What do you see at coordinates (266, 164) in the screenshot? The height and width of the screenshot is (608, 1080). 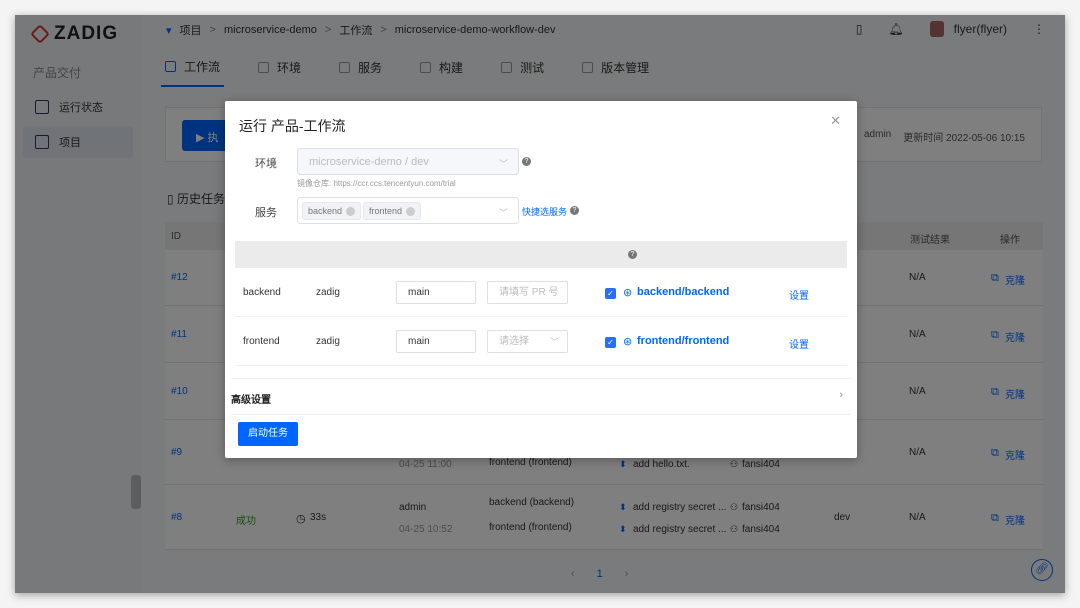 I see `env-label: 环境` at bounding box center [266, 164].